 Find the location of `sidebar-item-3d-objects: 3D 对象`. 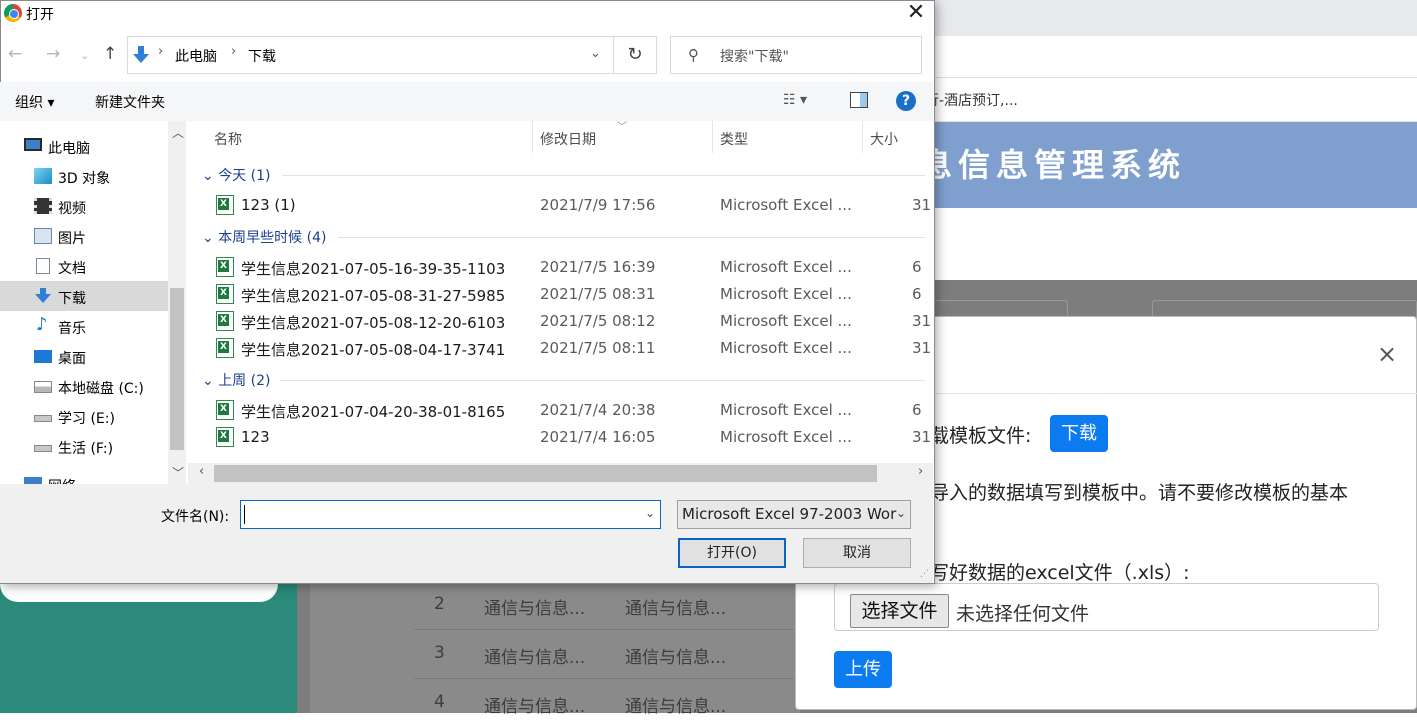

sidebar-item-3d-objects: 3D 对象 is located at coordinates (84, 176).